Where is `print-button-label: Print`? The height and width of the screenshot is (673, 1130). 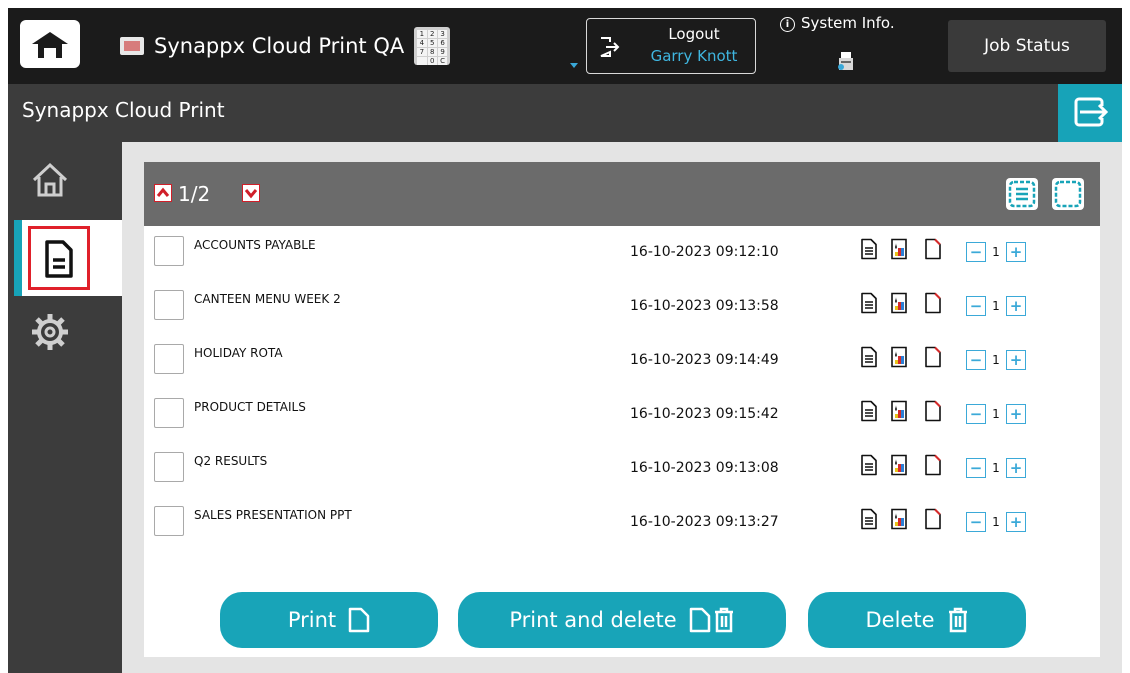 print-button-label: Print is located at coordinates (312, 620).